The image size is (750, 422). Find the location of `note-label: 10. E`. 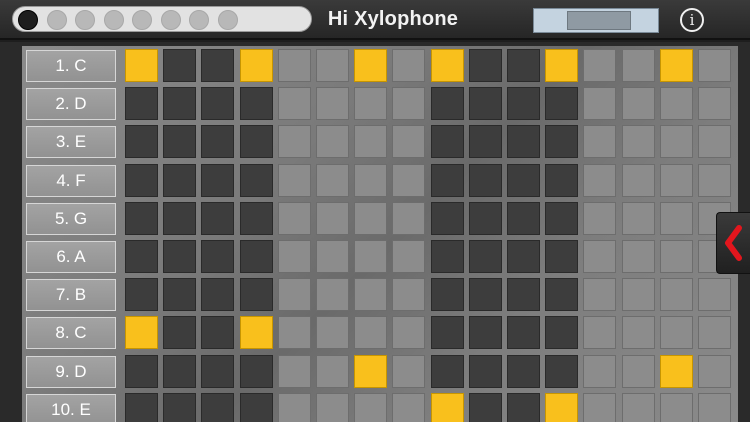

note-label: 10. E is located at coordinates (71, 407).